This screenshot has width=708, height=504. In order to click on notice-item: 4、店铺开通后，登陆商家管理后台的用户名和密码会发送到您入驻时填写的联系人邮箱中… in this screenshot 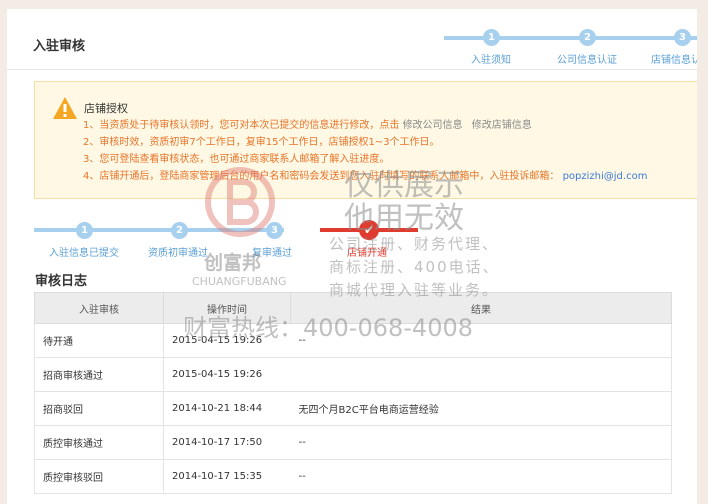, I will do `click(365, 176)`.